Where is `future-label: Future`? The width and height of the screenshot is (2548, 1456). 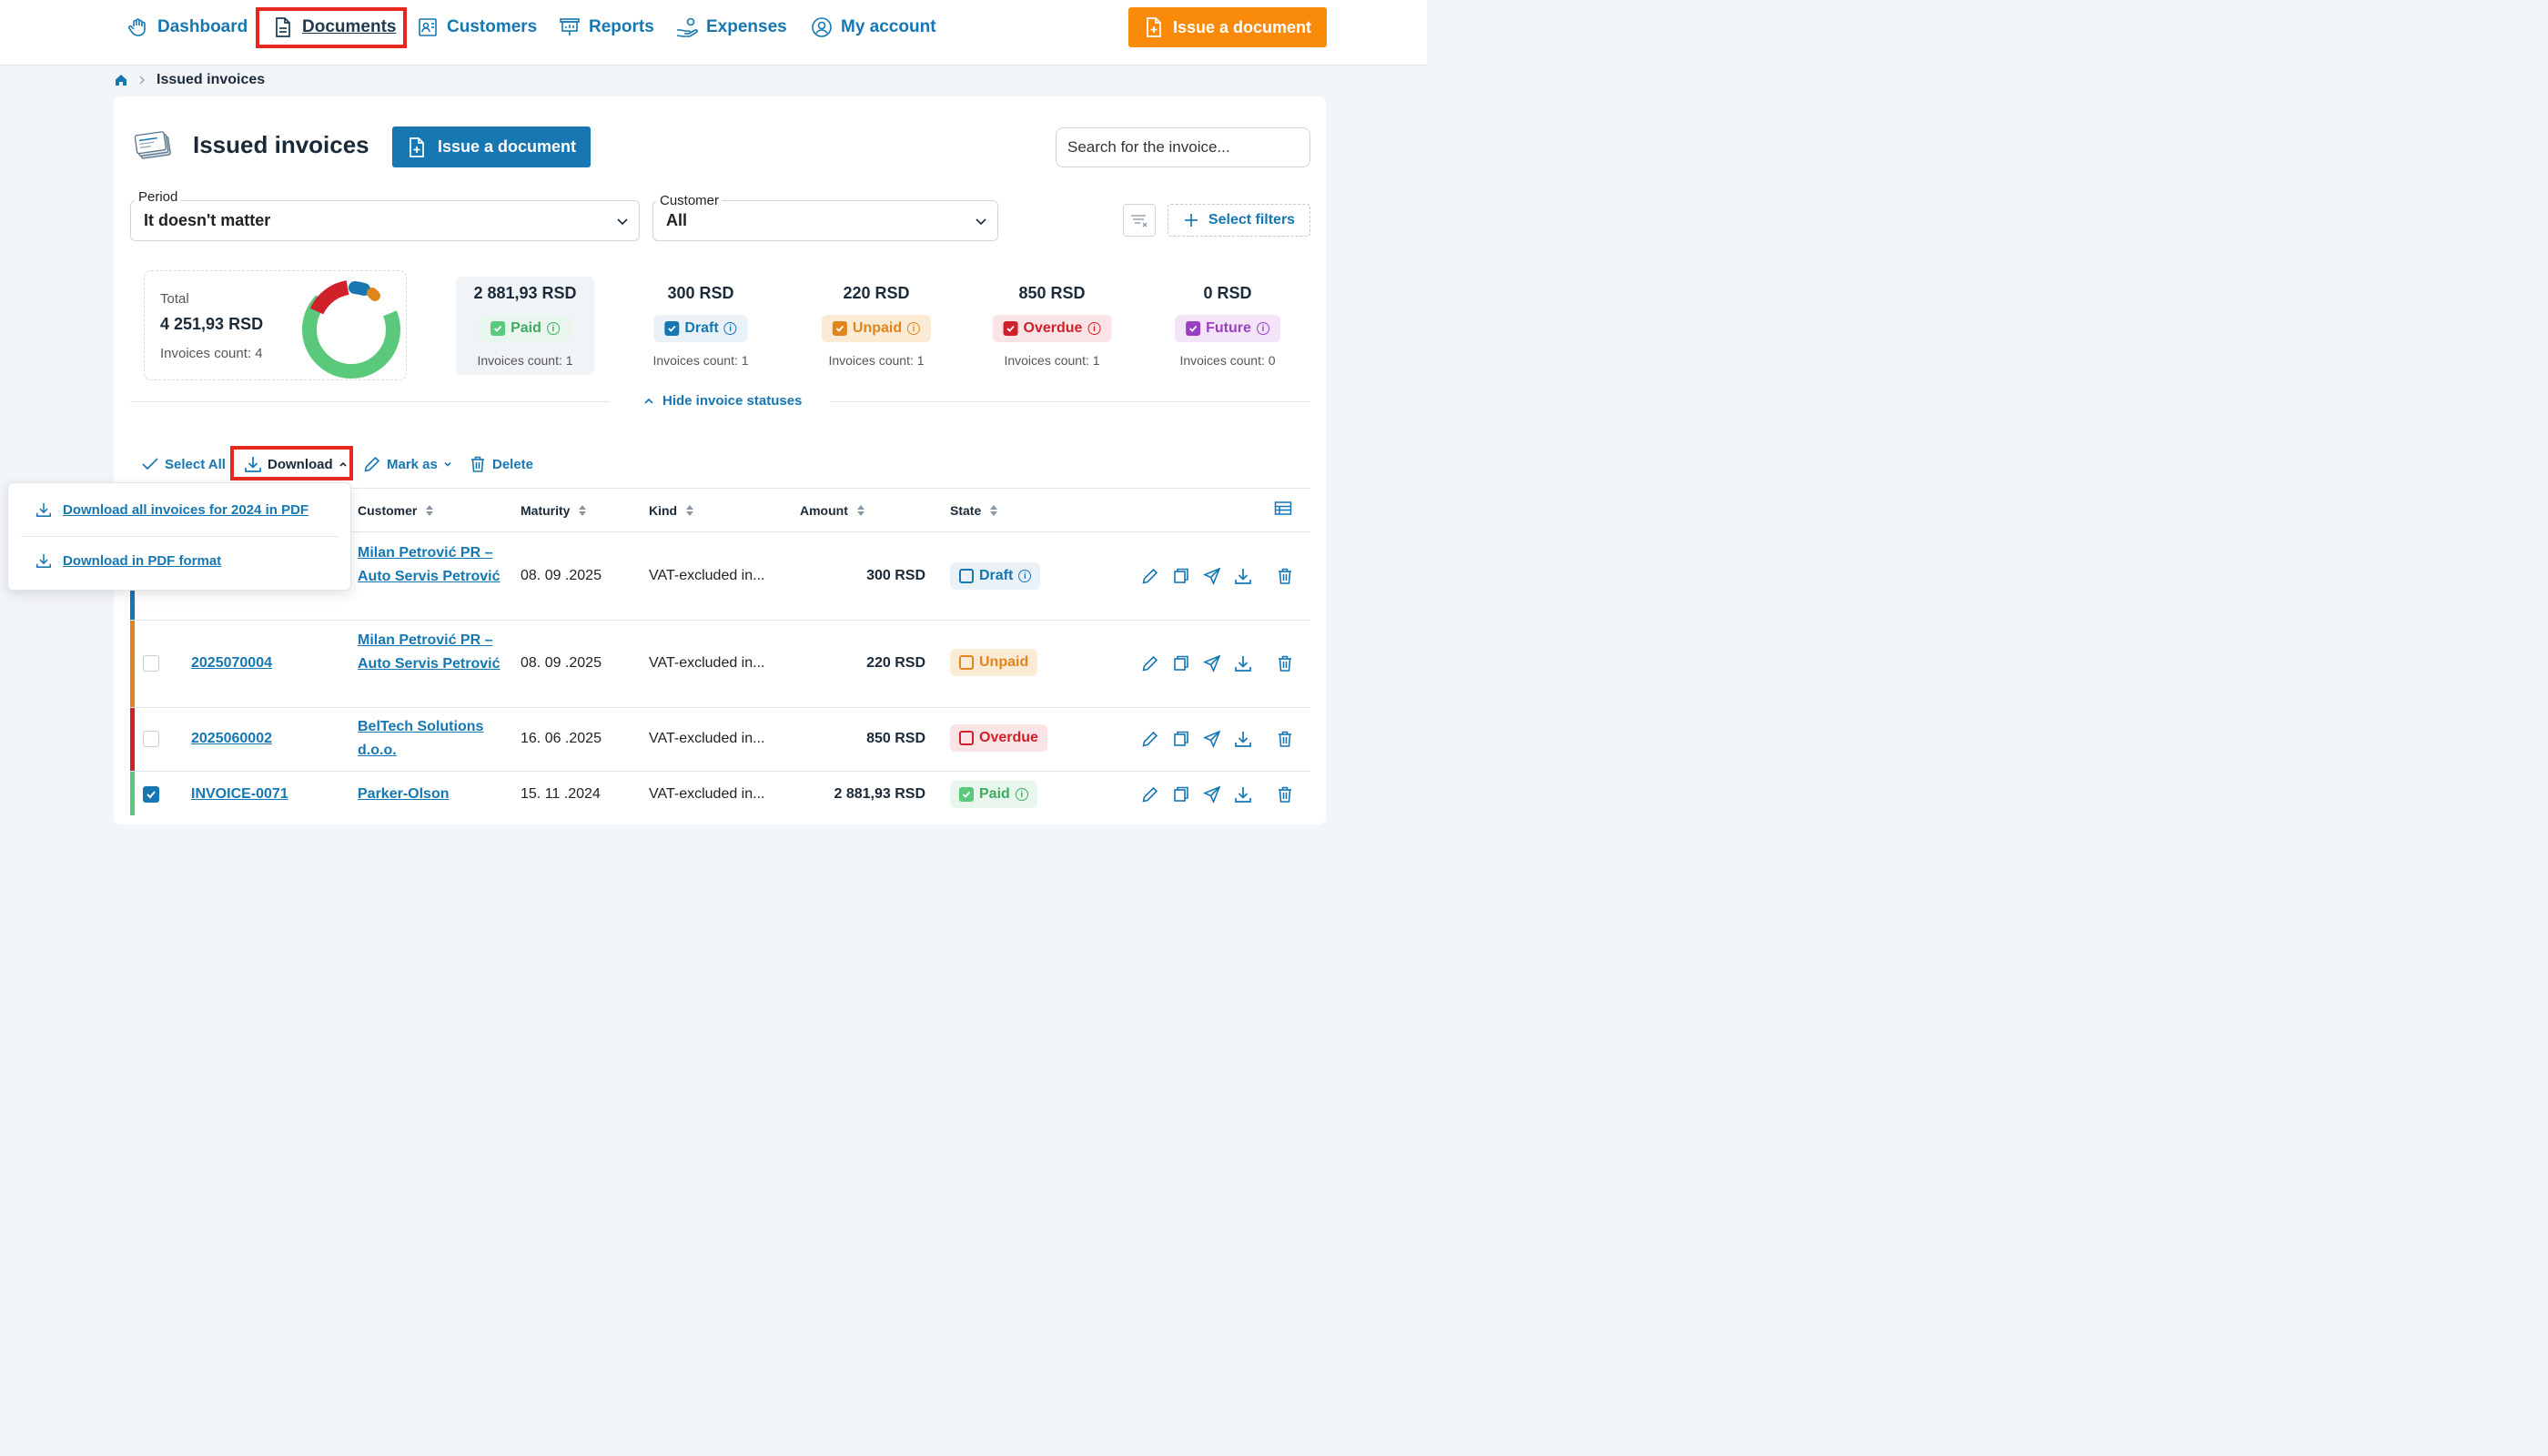 future-label: Future is located at coordinates (1229, 328).